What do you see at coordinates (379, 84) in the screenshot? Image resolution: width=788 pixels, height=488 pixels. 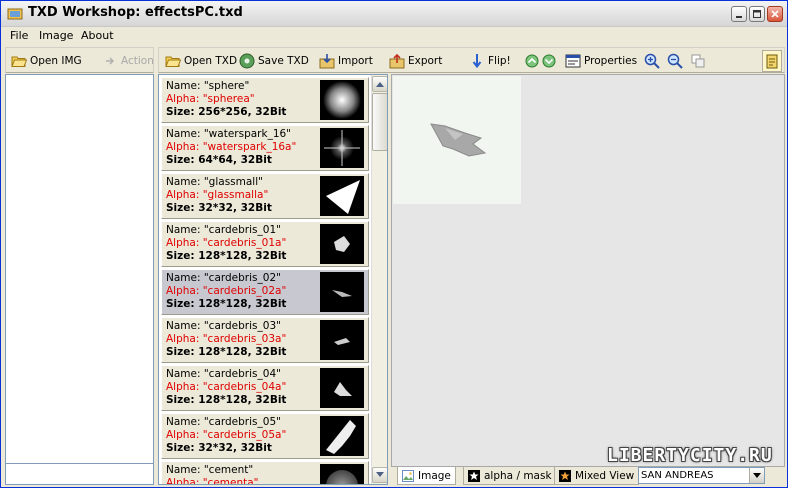 I see `scroll-up-button` at bounding box center [379, 84].